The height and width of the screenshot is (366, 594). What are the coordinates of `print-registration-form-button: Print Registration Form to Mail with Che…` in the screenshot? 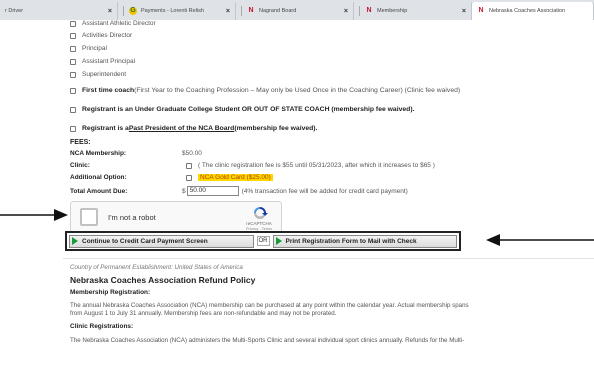 It's located at (364, 241).